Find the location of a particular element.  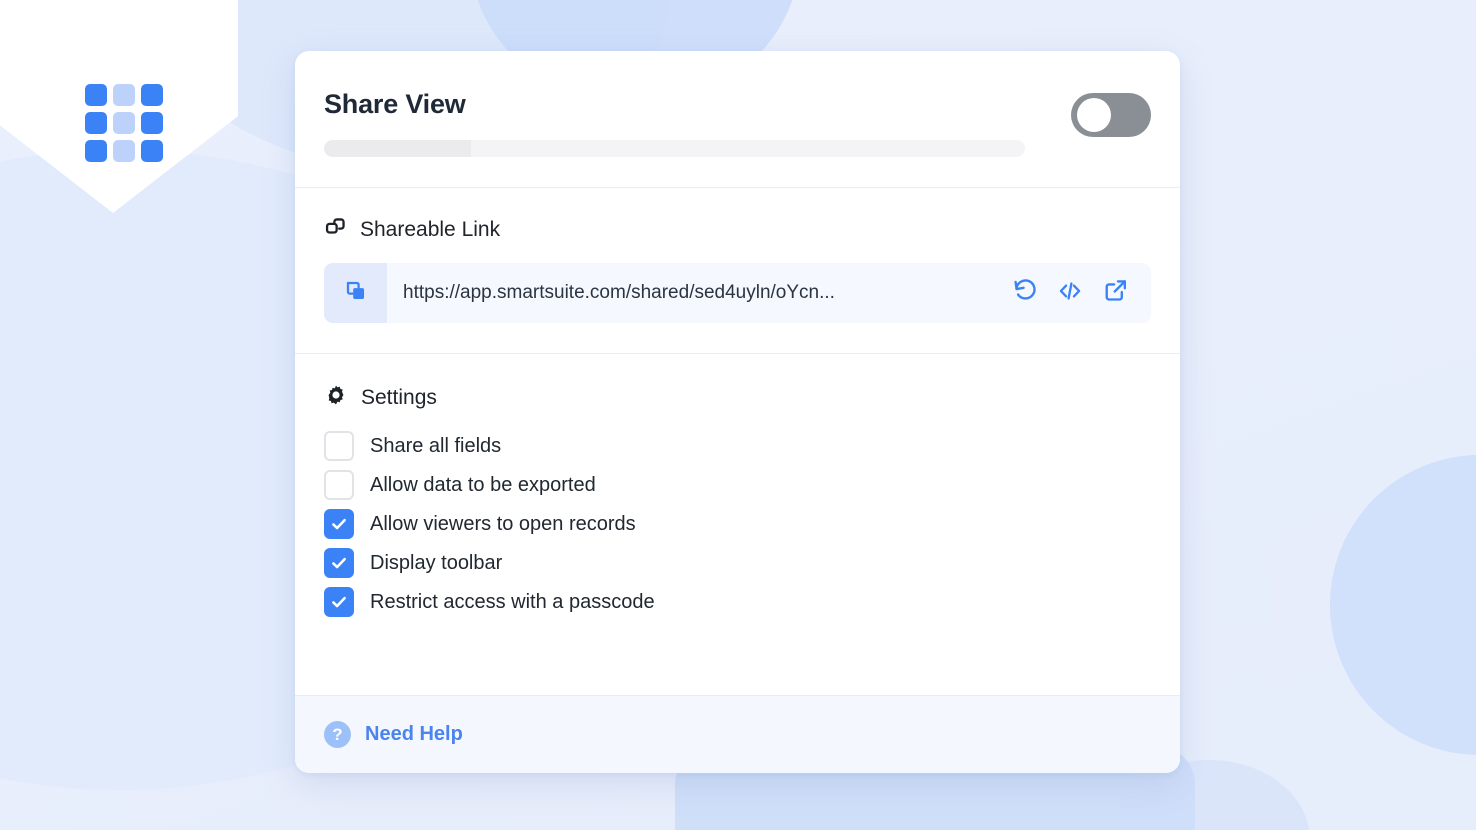

dialog-footer: ? Need Help is located at coordinates (737, 734).